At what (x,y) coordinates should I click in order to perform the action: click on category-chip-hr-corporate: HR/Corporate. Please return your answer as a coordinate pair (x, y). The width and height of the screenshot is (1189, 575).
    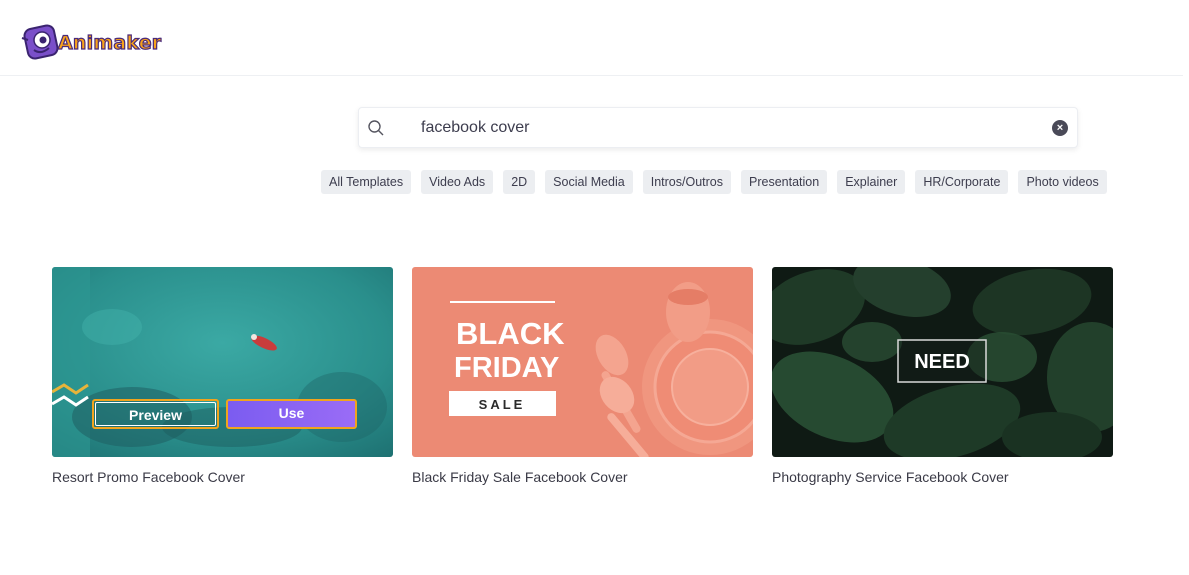
    Looking at the image, I should click on (962, 182).